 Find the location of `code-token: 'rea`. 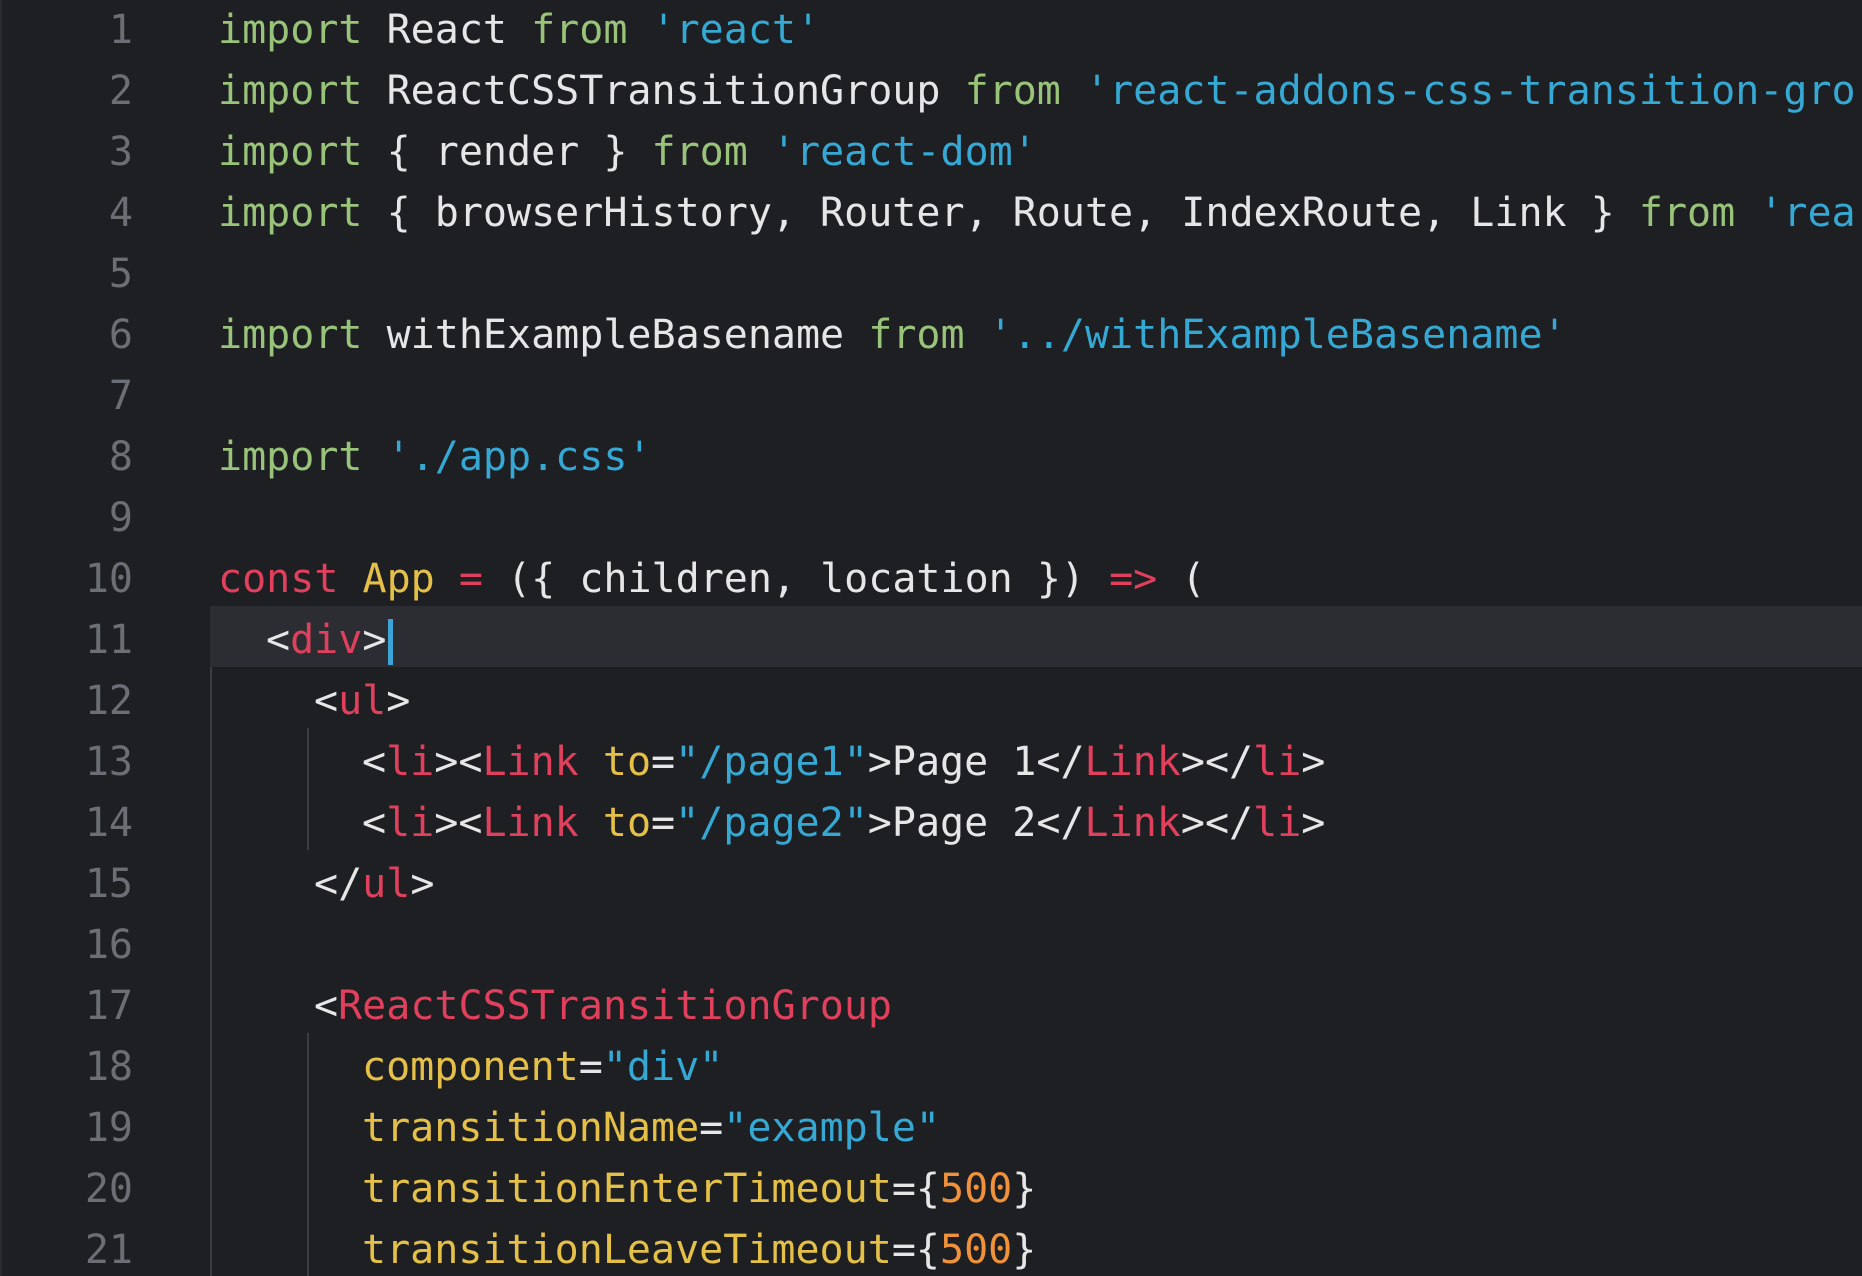

code-token: 'rea is located at coordinates (1807, 213).